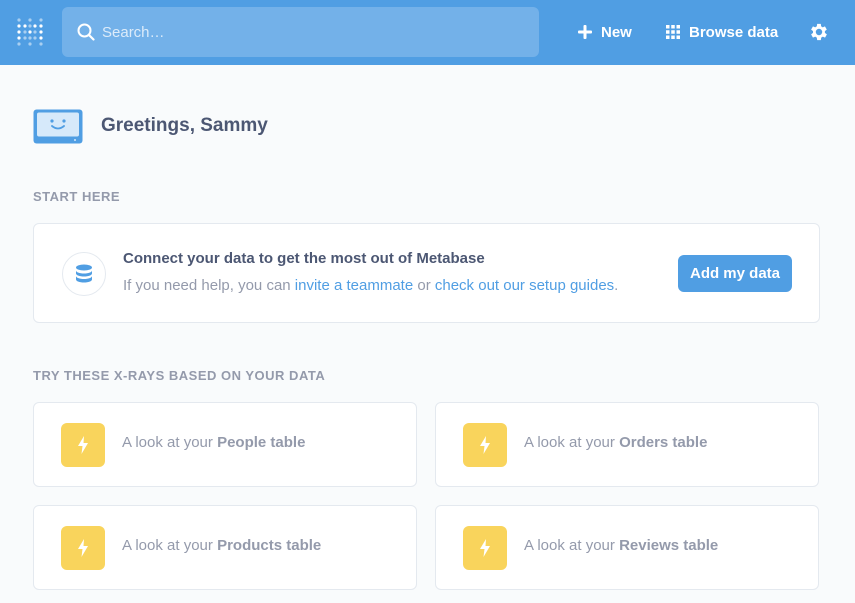 This screenshot has width=855, height=603. What do you see at coordinates (184, 125) in the screenshot?
I see `greeting-title: Greetings, Sammy` at bounding box center [184, 125].